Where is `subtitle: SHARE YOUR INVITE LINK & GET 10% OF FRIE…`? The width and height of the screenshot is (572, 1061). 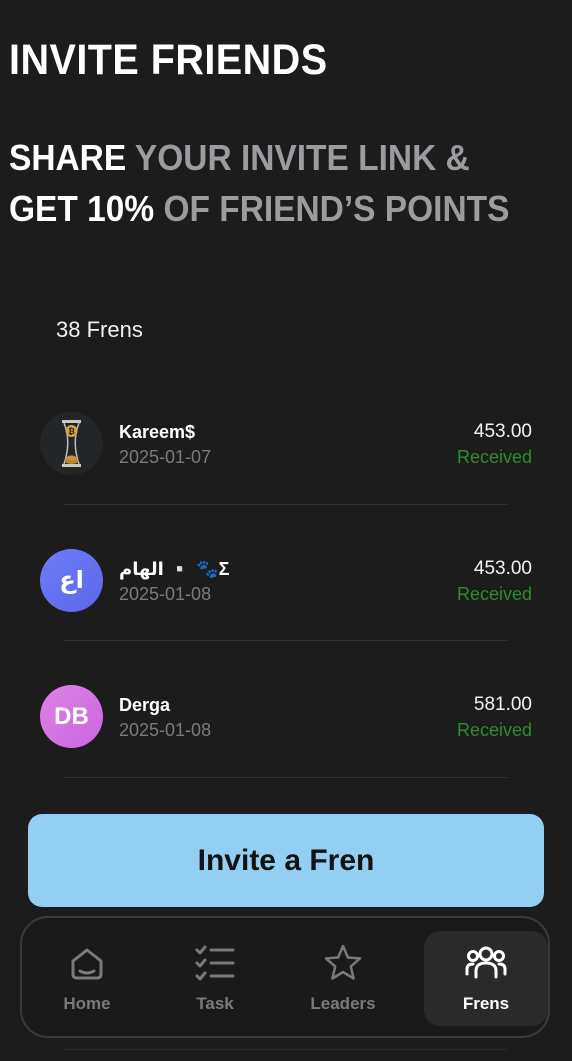 subtitle: SHARE YOUR INVITE LINK & GET 10% OF FRIE… is located at coordinates (259, 183).